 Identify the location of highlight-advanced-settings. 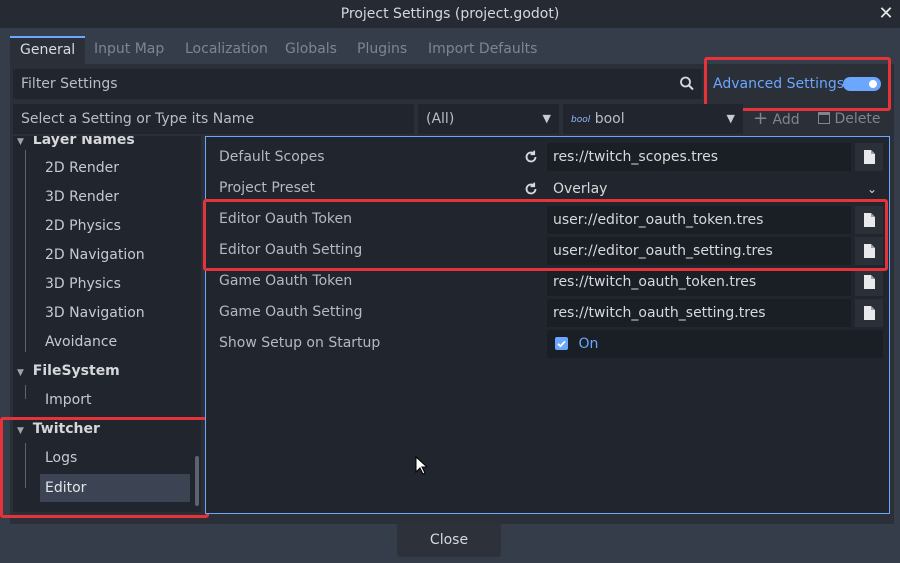
(797, 84).